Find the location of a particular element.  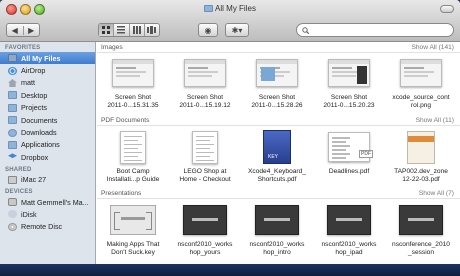

file-name-line2: Don't Suck.key is located at coordinates (133, 252).